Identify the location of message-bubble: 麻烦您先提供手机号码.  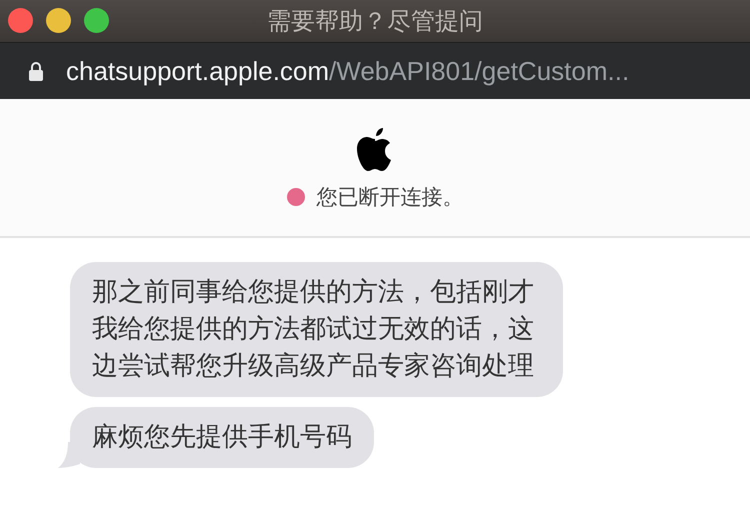
(222, 437).